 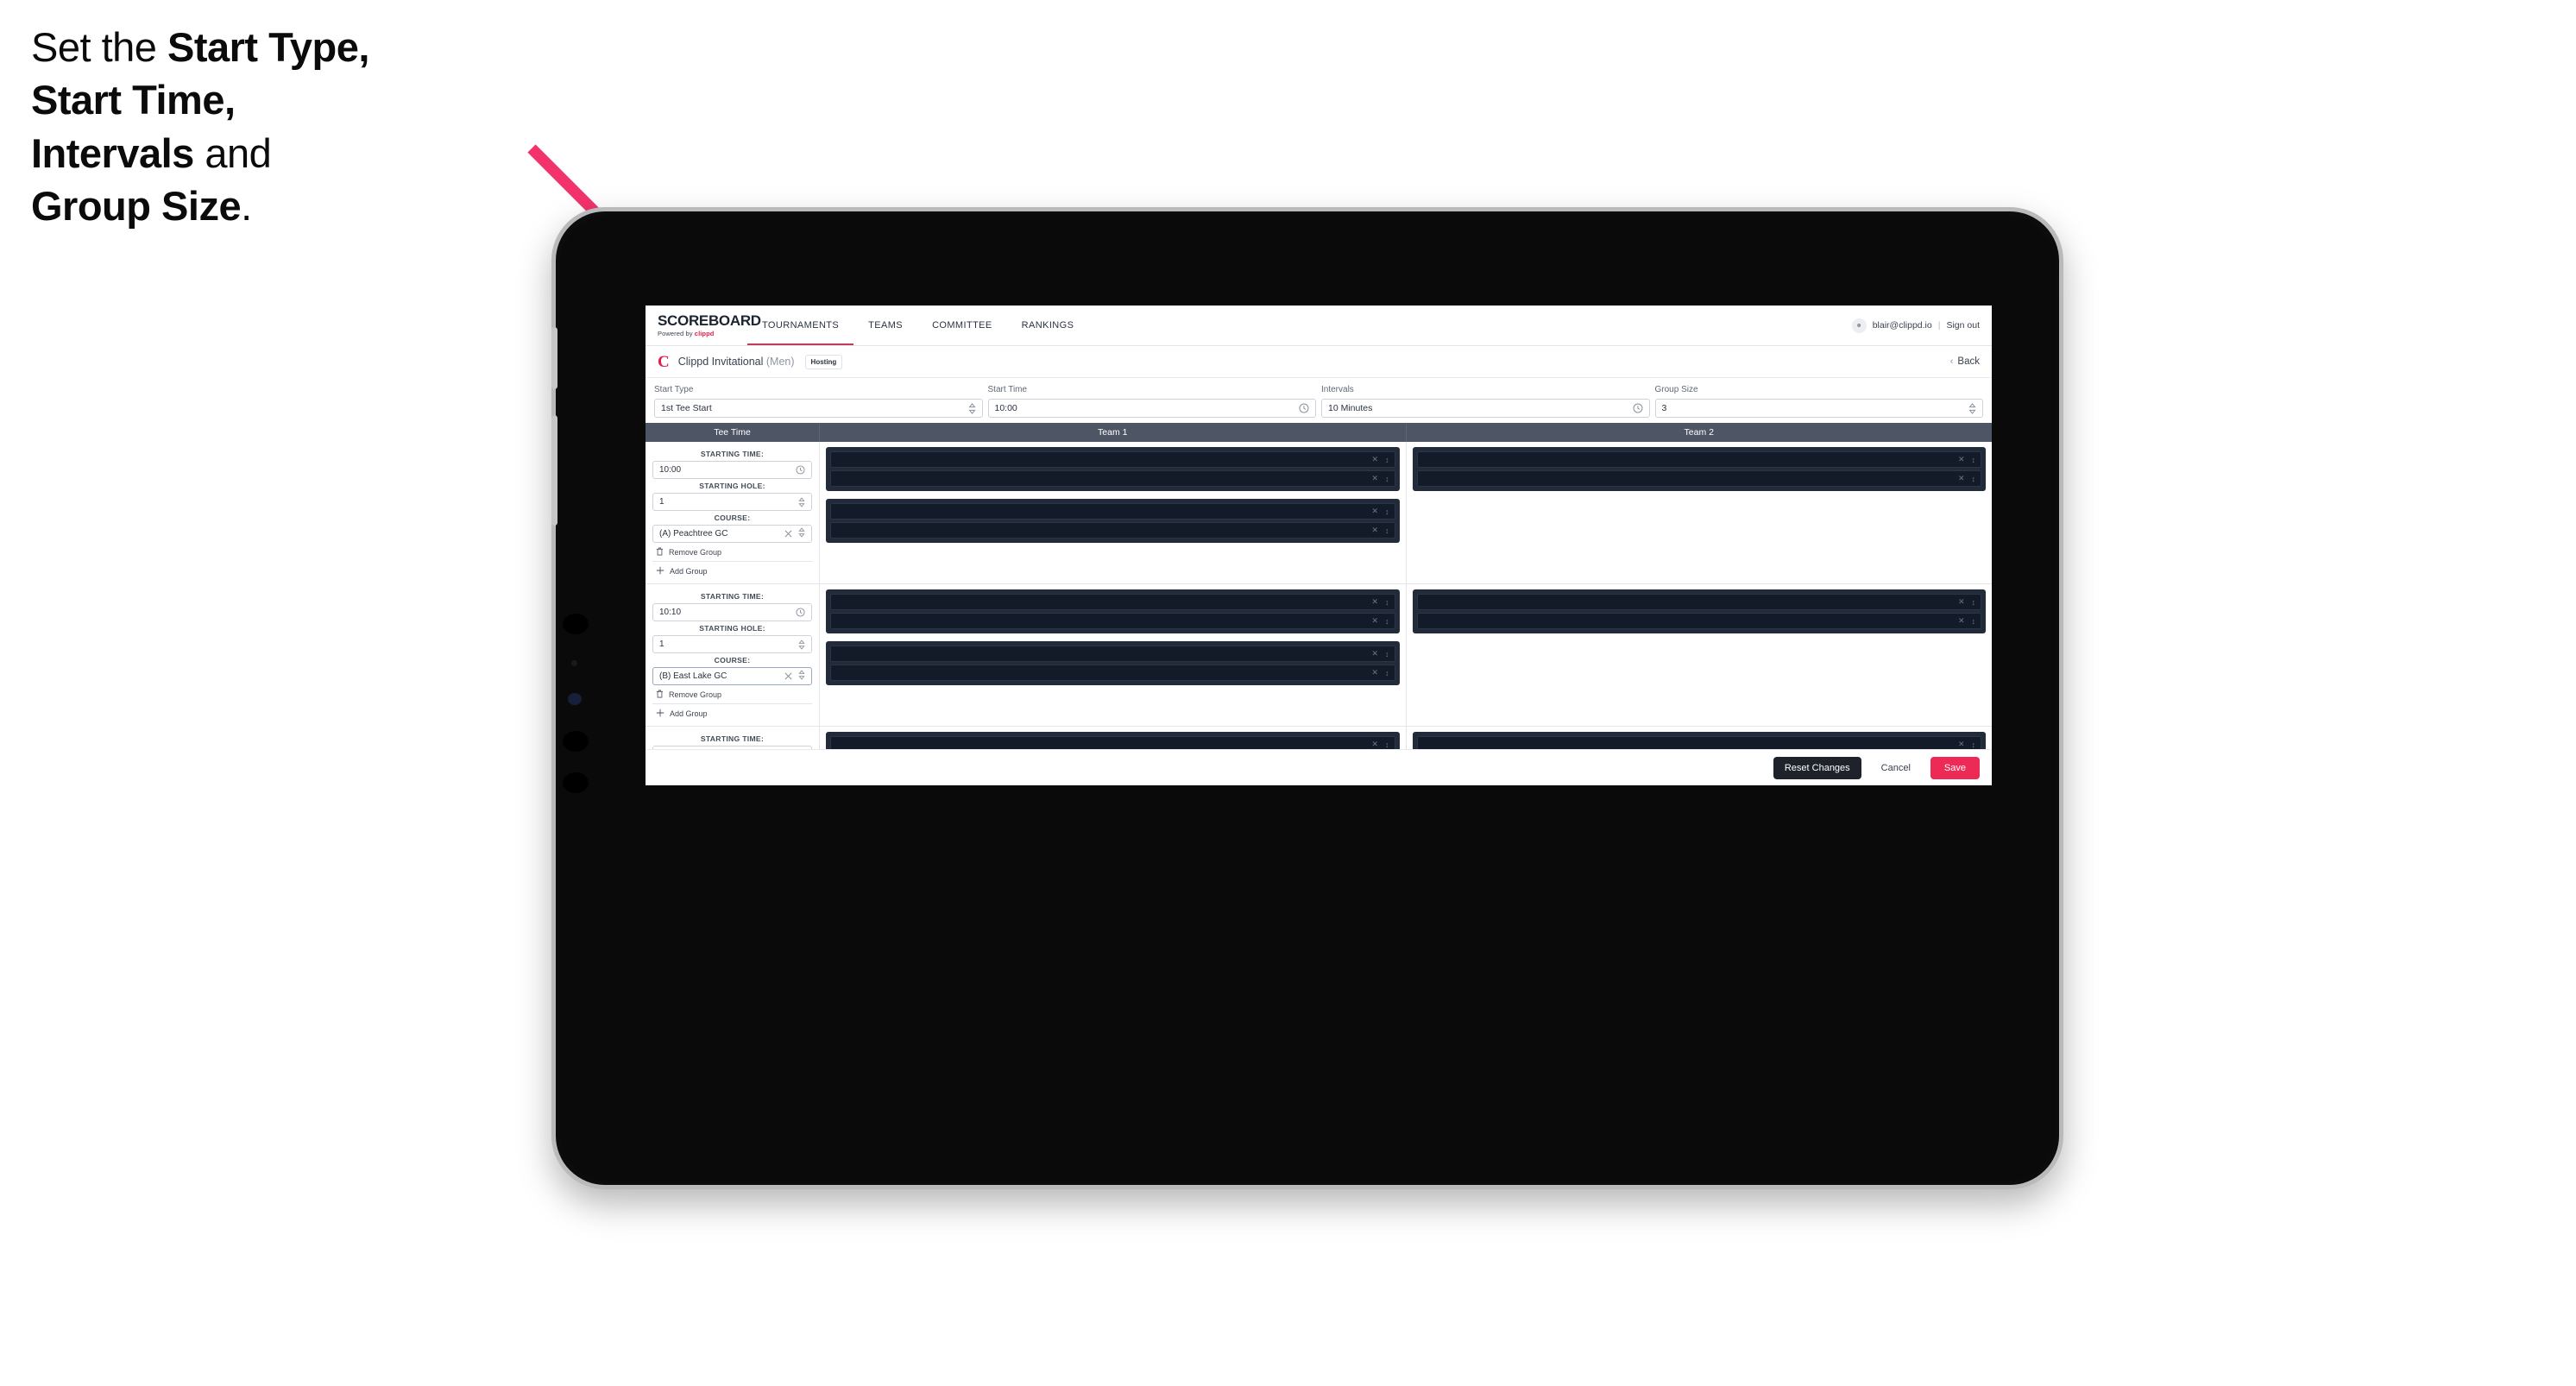 What do you see at coordinates (1700, 512) in the screenshot?
I see `team2-cell: ✕↕ ✕↕` at bounding box center [1700, 512].